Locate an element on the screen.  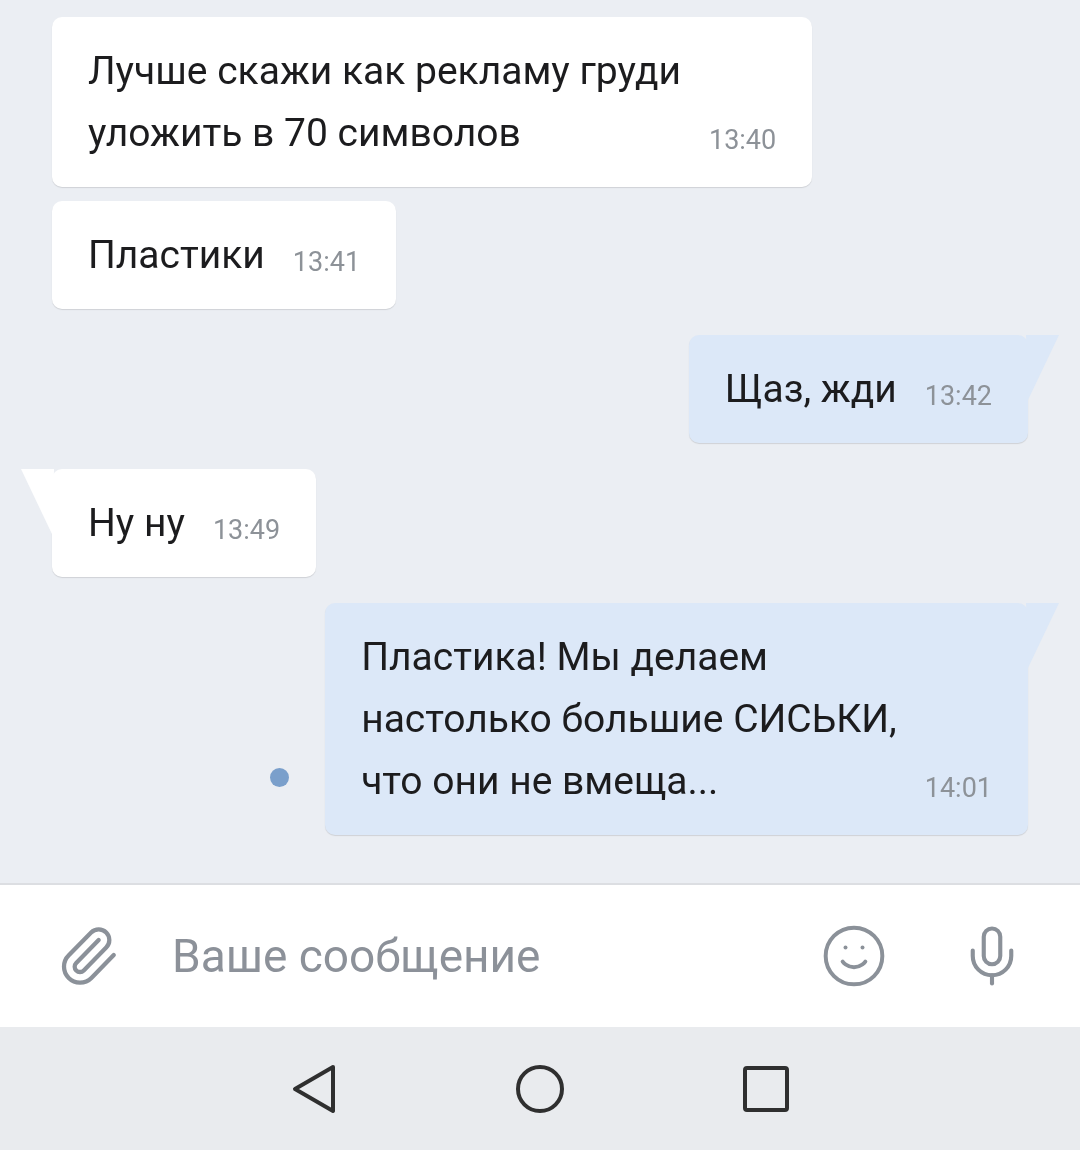
message-time: 13:49 is located at coordinates (246, 530).